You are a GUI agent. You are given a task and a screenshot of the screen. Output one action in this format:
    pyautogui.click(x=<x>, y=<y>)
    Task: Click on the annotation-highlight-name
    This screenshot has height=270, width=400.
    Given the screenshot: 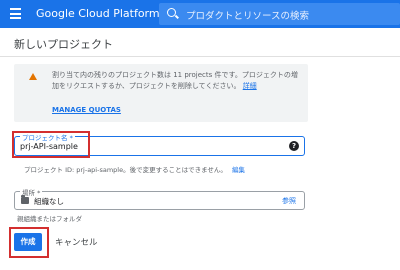 What is the action you would take?
    pyautogui.click(x=51, y=144)
    